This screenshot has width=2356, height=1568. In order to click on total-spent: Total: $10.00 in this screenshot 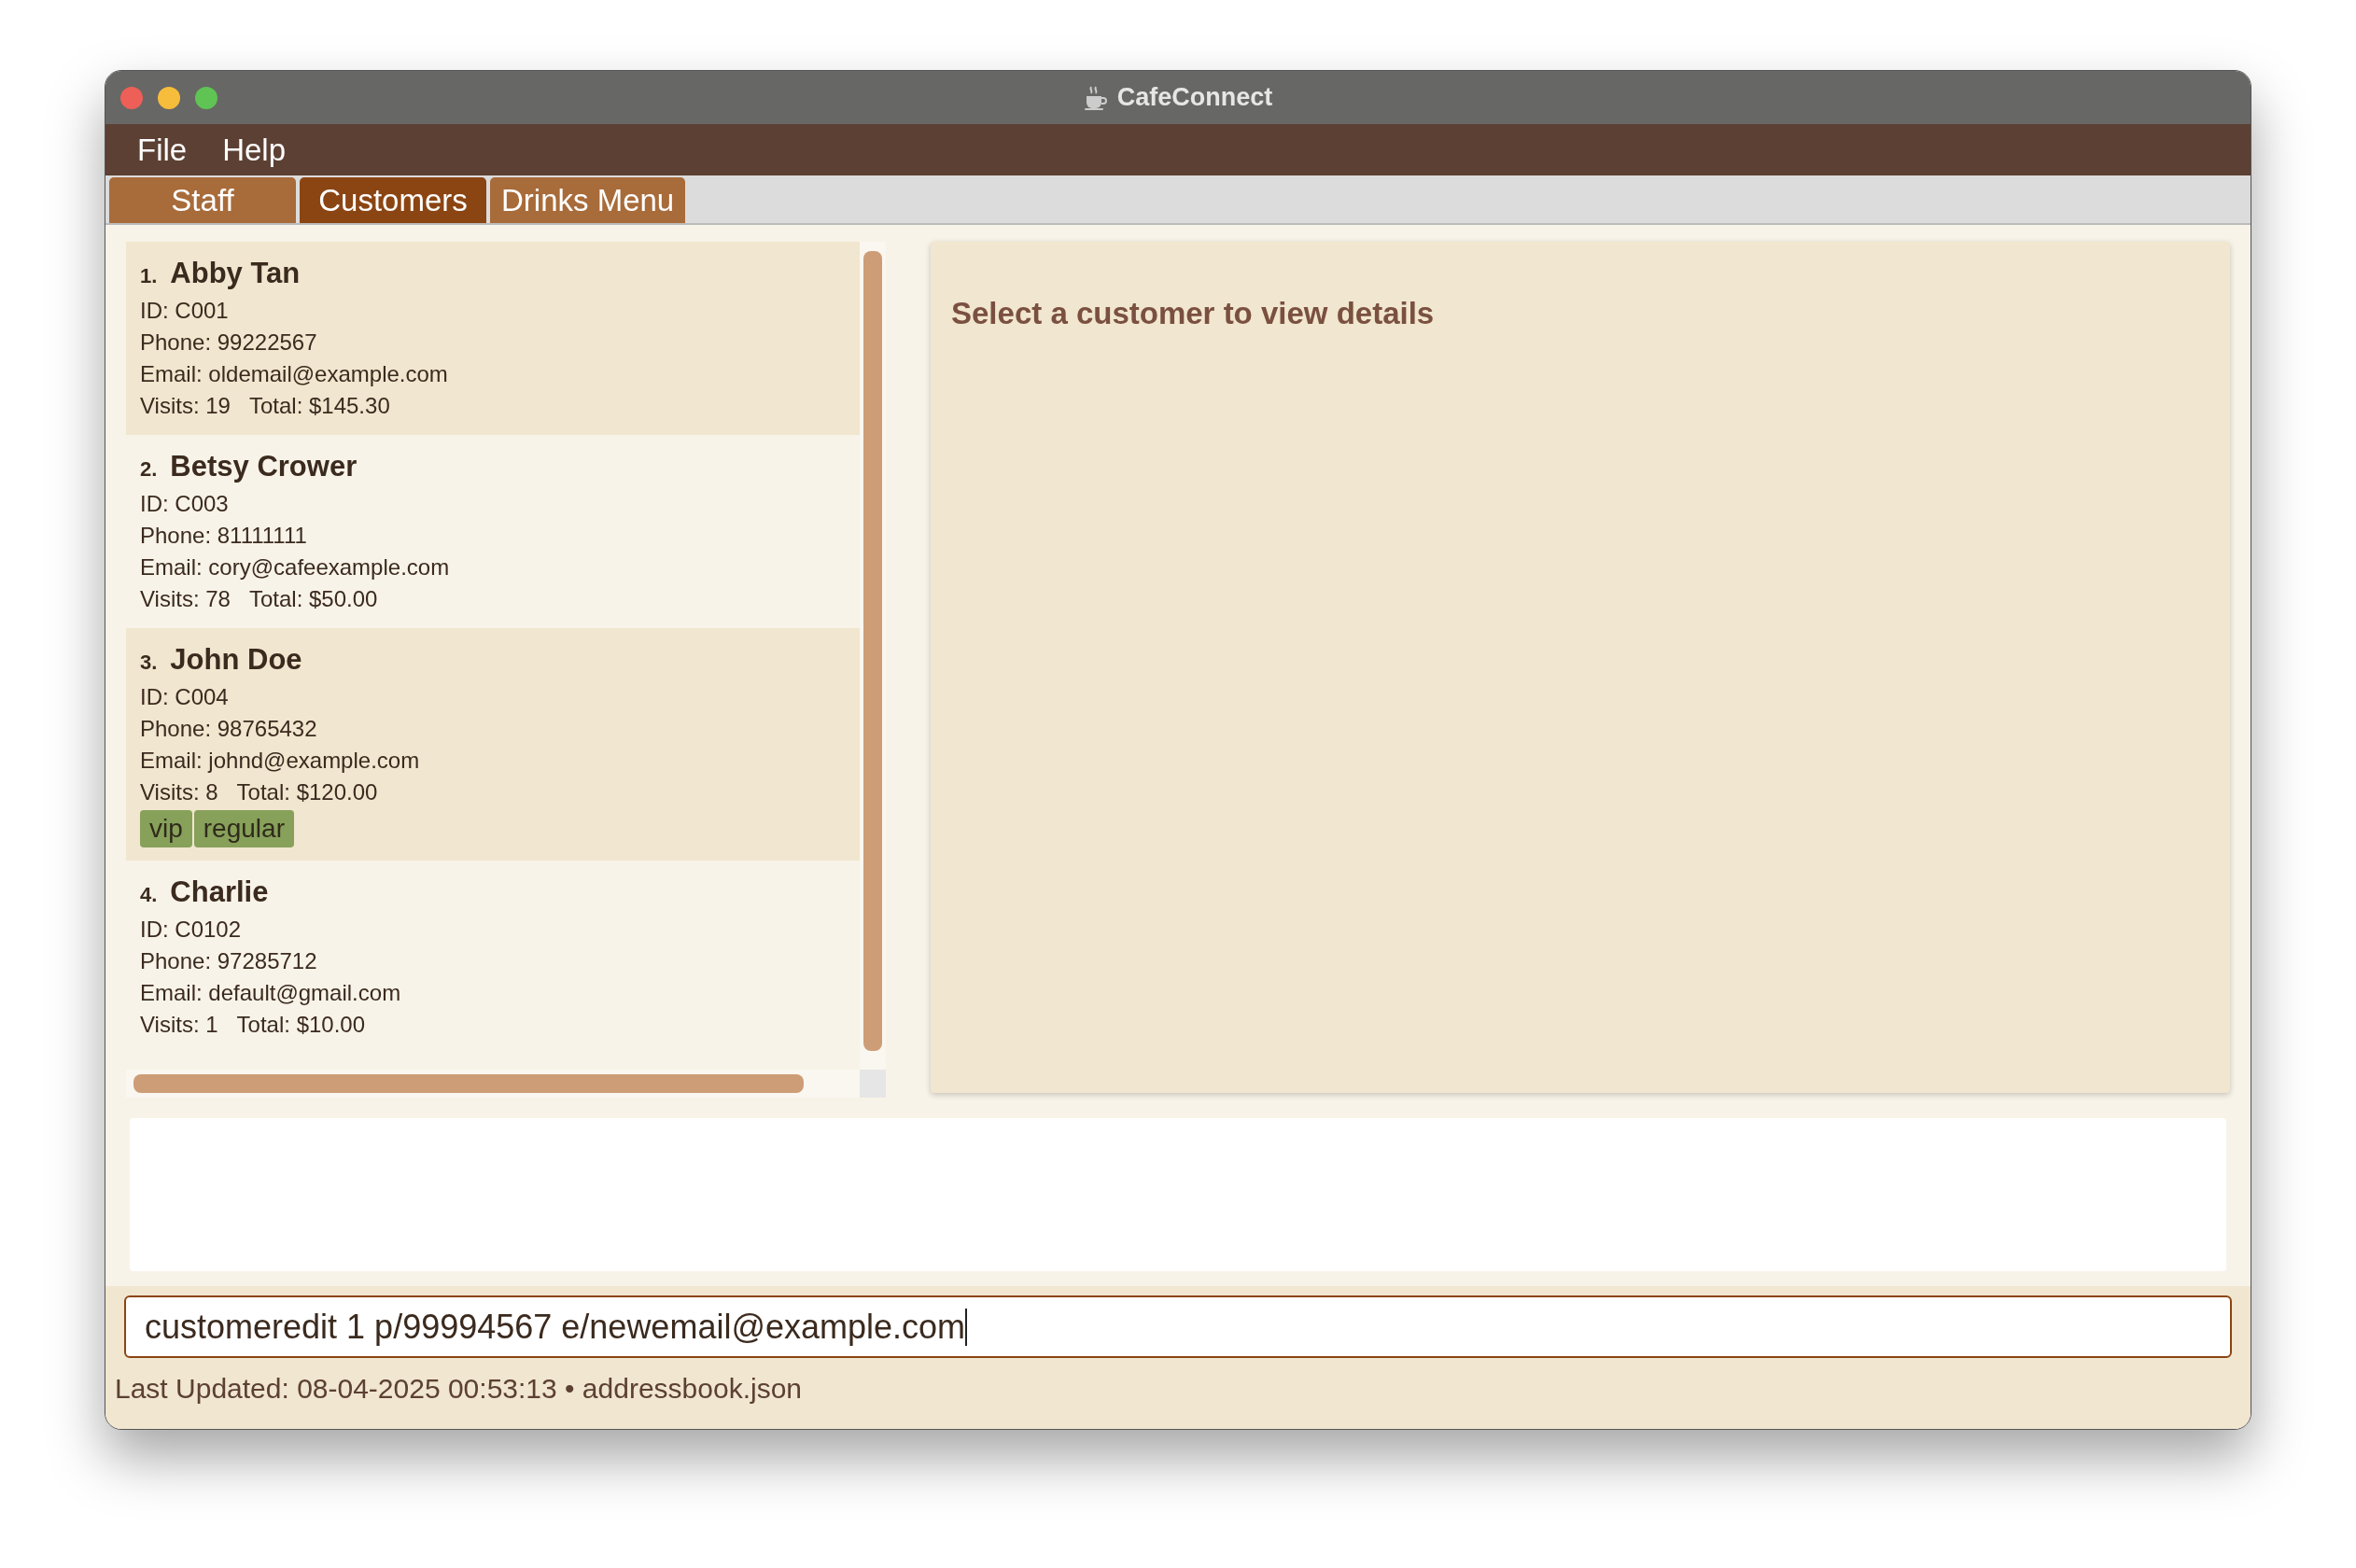, I will do `click(301, 1025)`.